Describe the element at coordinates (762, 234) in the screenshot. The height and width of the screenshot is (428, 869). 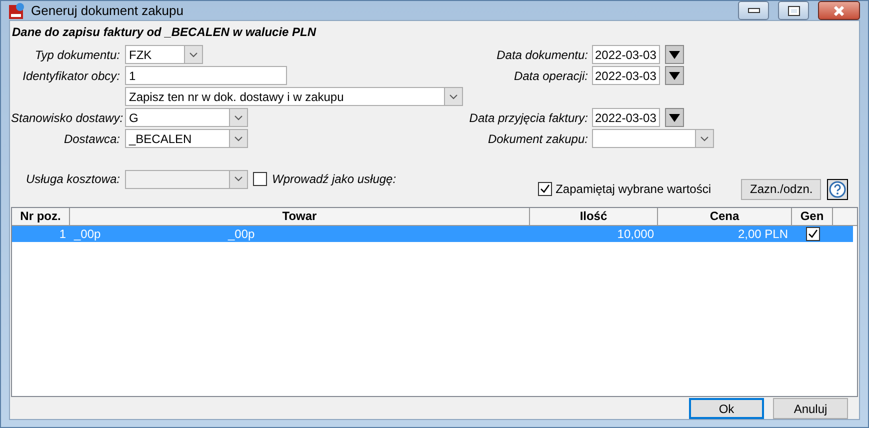
I see `table-cell-text: 2,00 PLN` at that location.